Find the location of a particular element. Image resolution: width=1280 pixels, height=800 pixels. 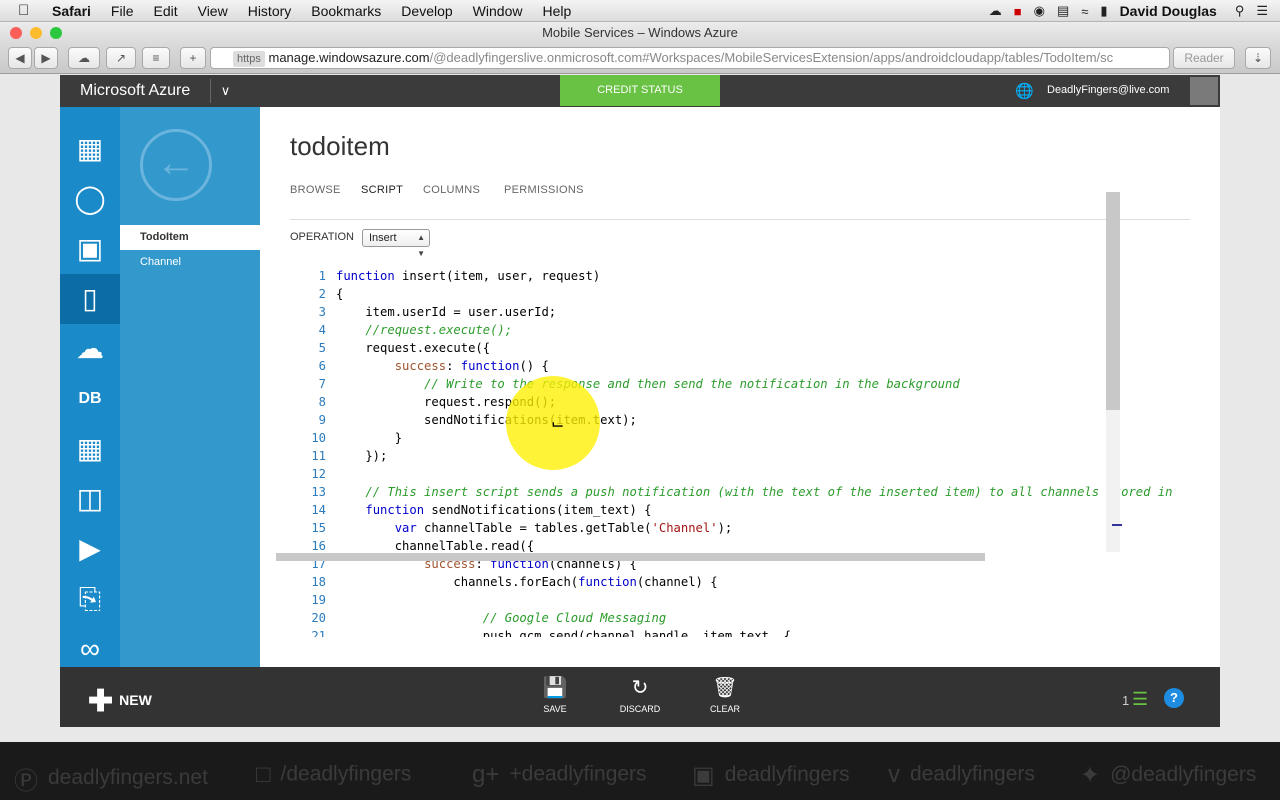

downloads-button: ⇣ is located at coordinates (1258, 58).